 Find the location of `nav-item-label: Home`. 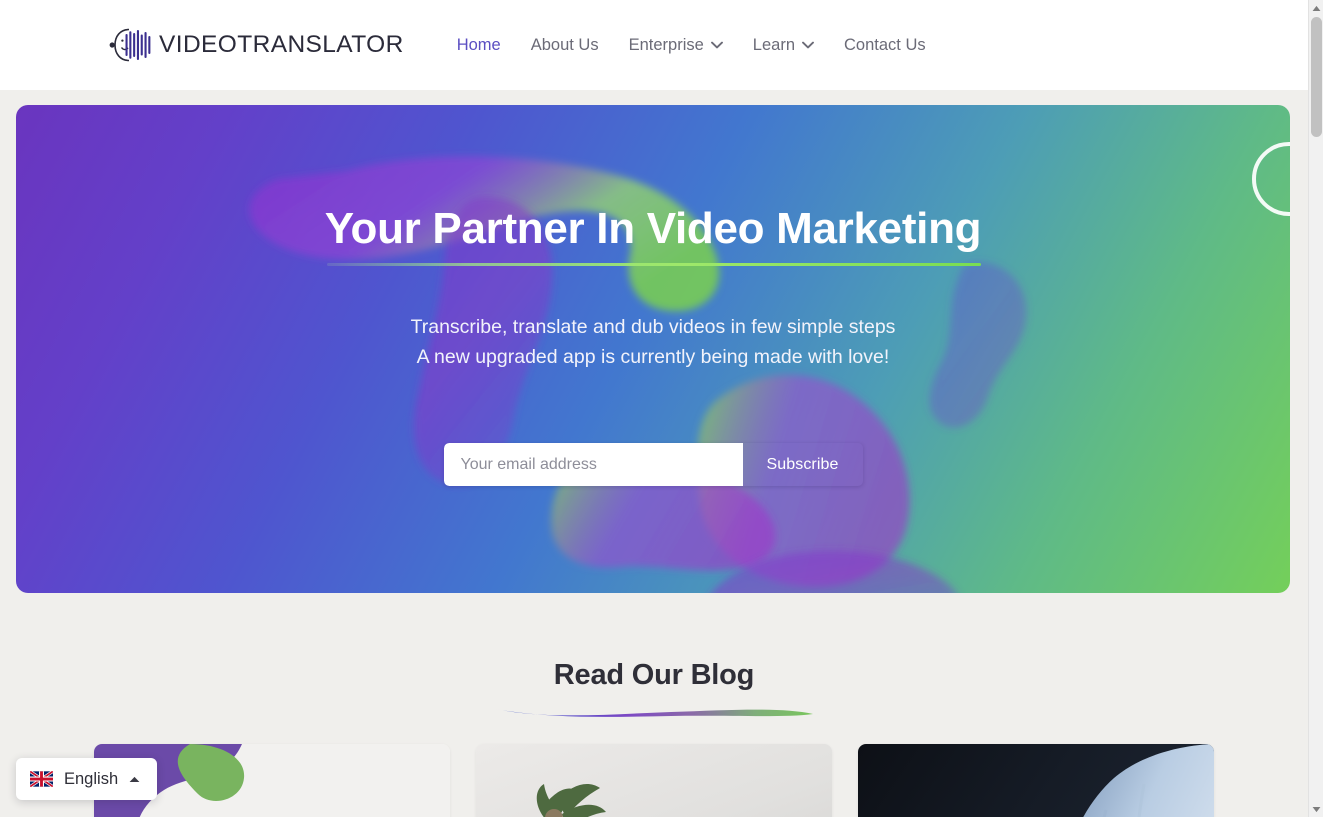

nav-item-label: Home is located at coordinates (478, 44).